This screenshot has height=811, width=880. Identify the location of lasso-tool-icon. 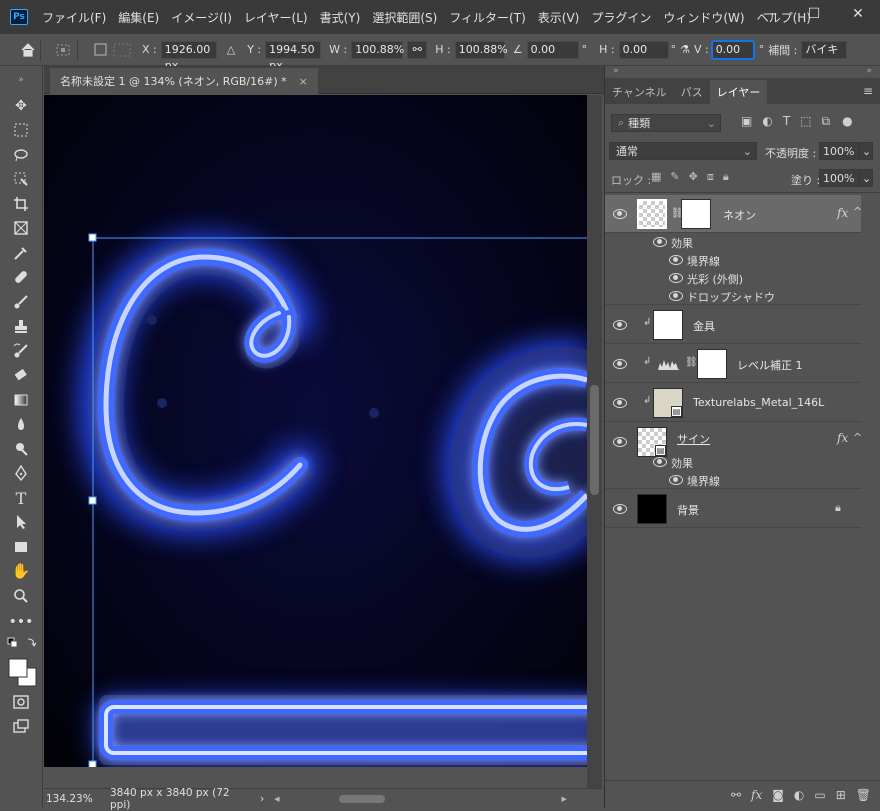
(21, 155).